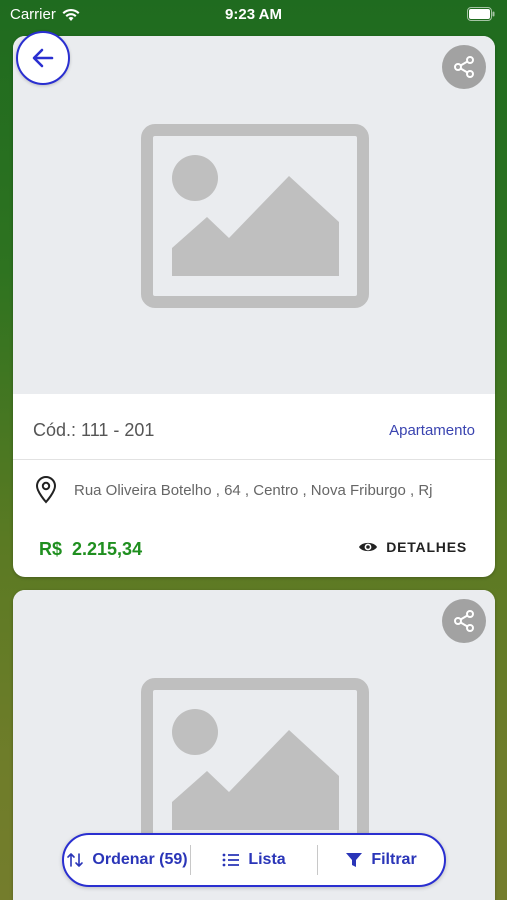 The image size is (507, 900). I want to click on image-placeholder-icon, so click(255, 216).